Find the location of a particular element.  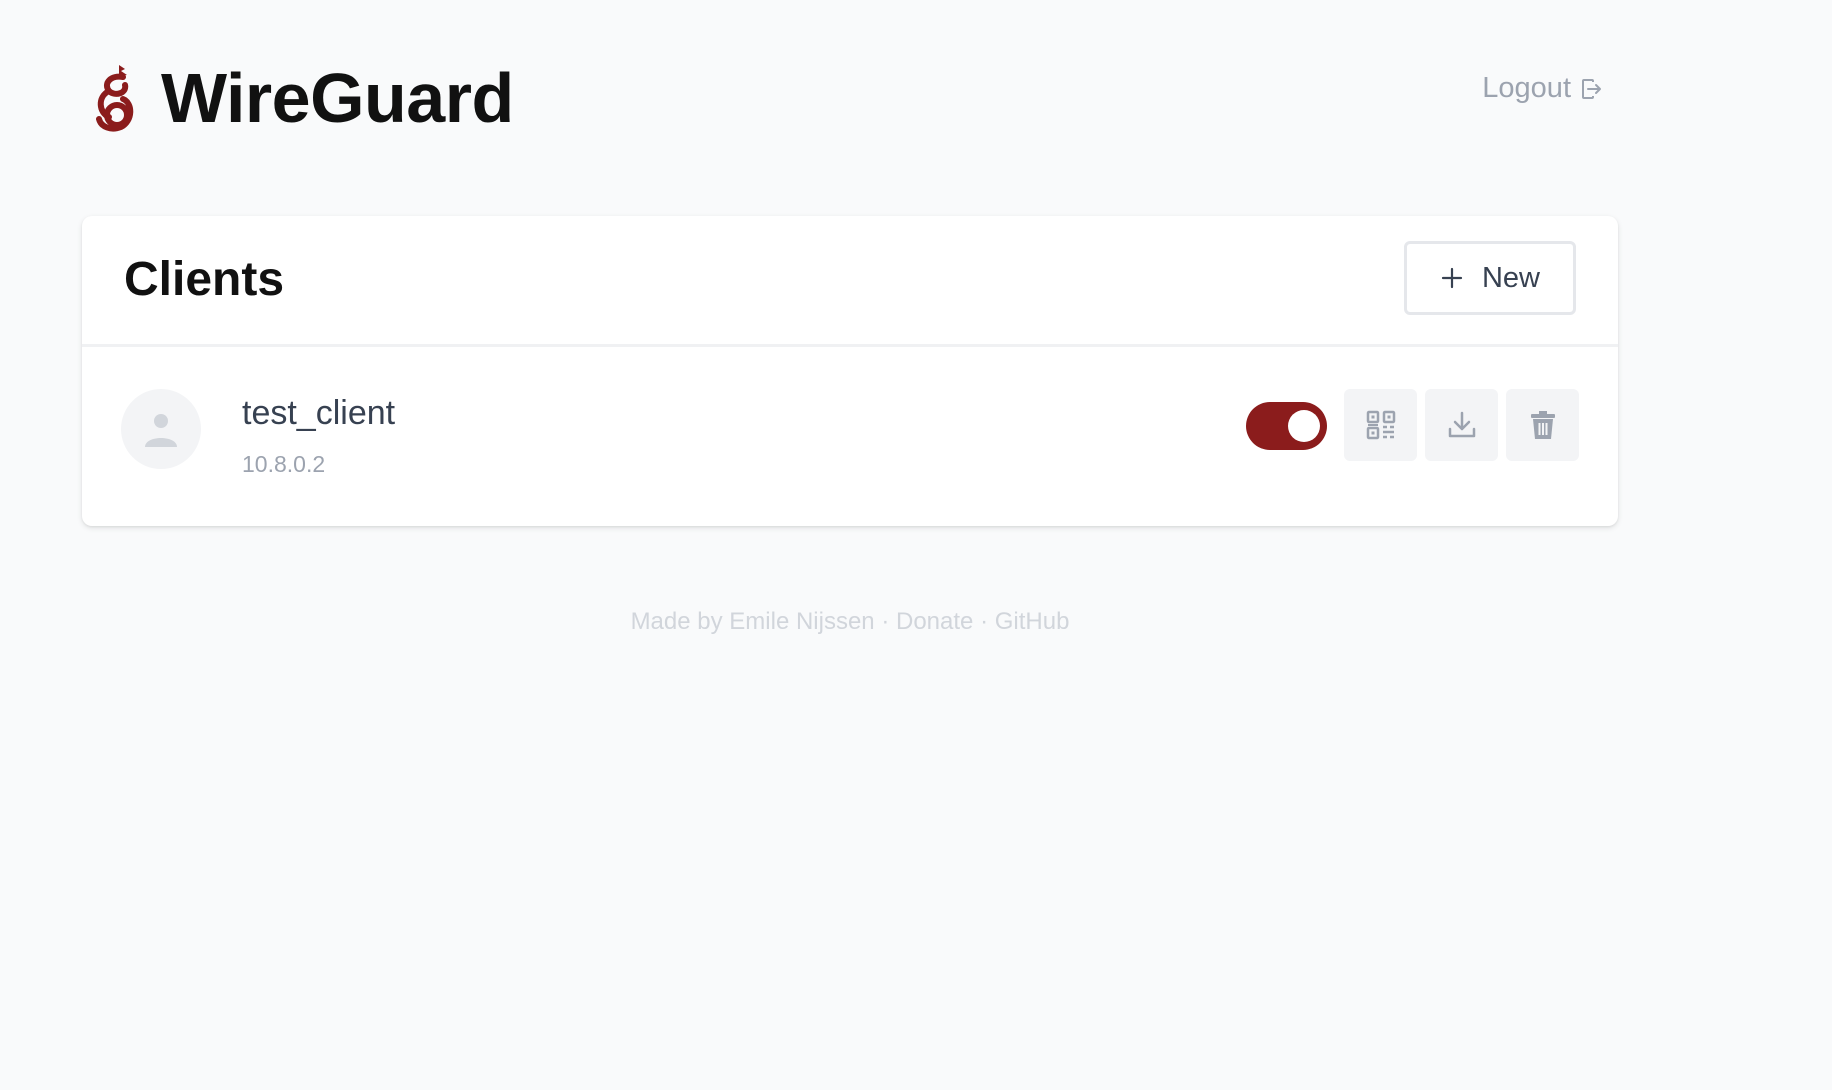

clients-card-header: Clients New is located at coordinates (850, 281).